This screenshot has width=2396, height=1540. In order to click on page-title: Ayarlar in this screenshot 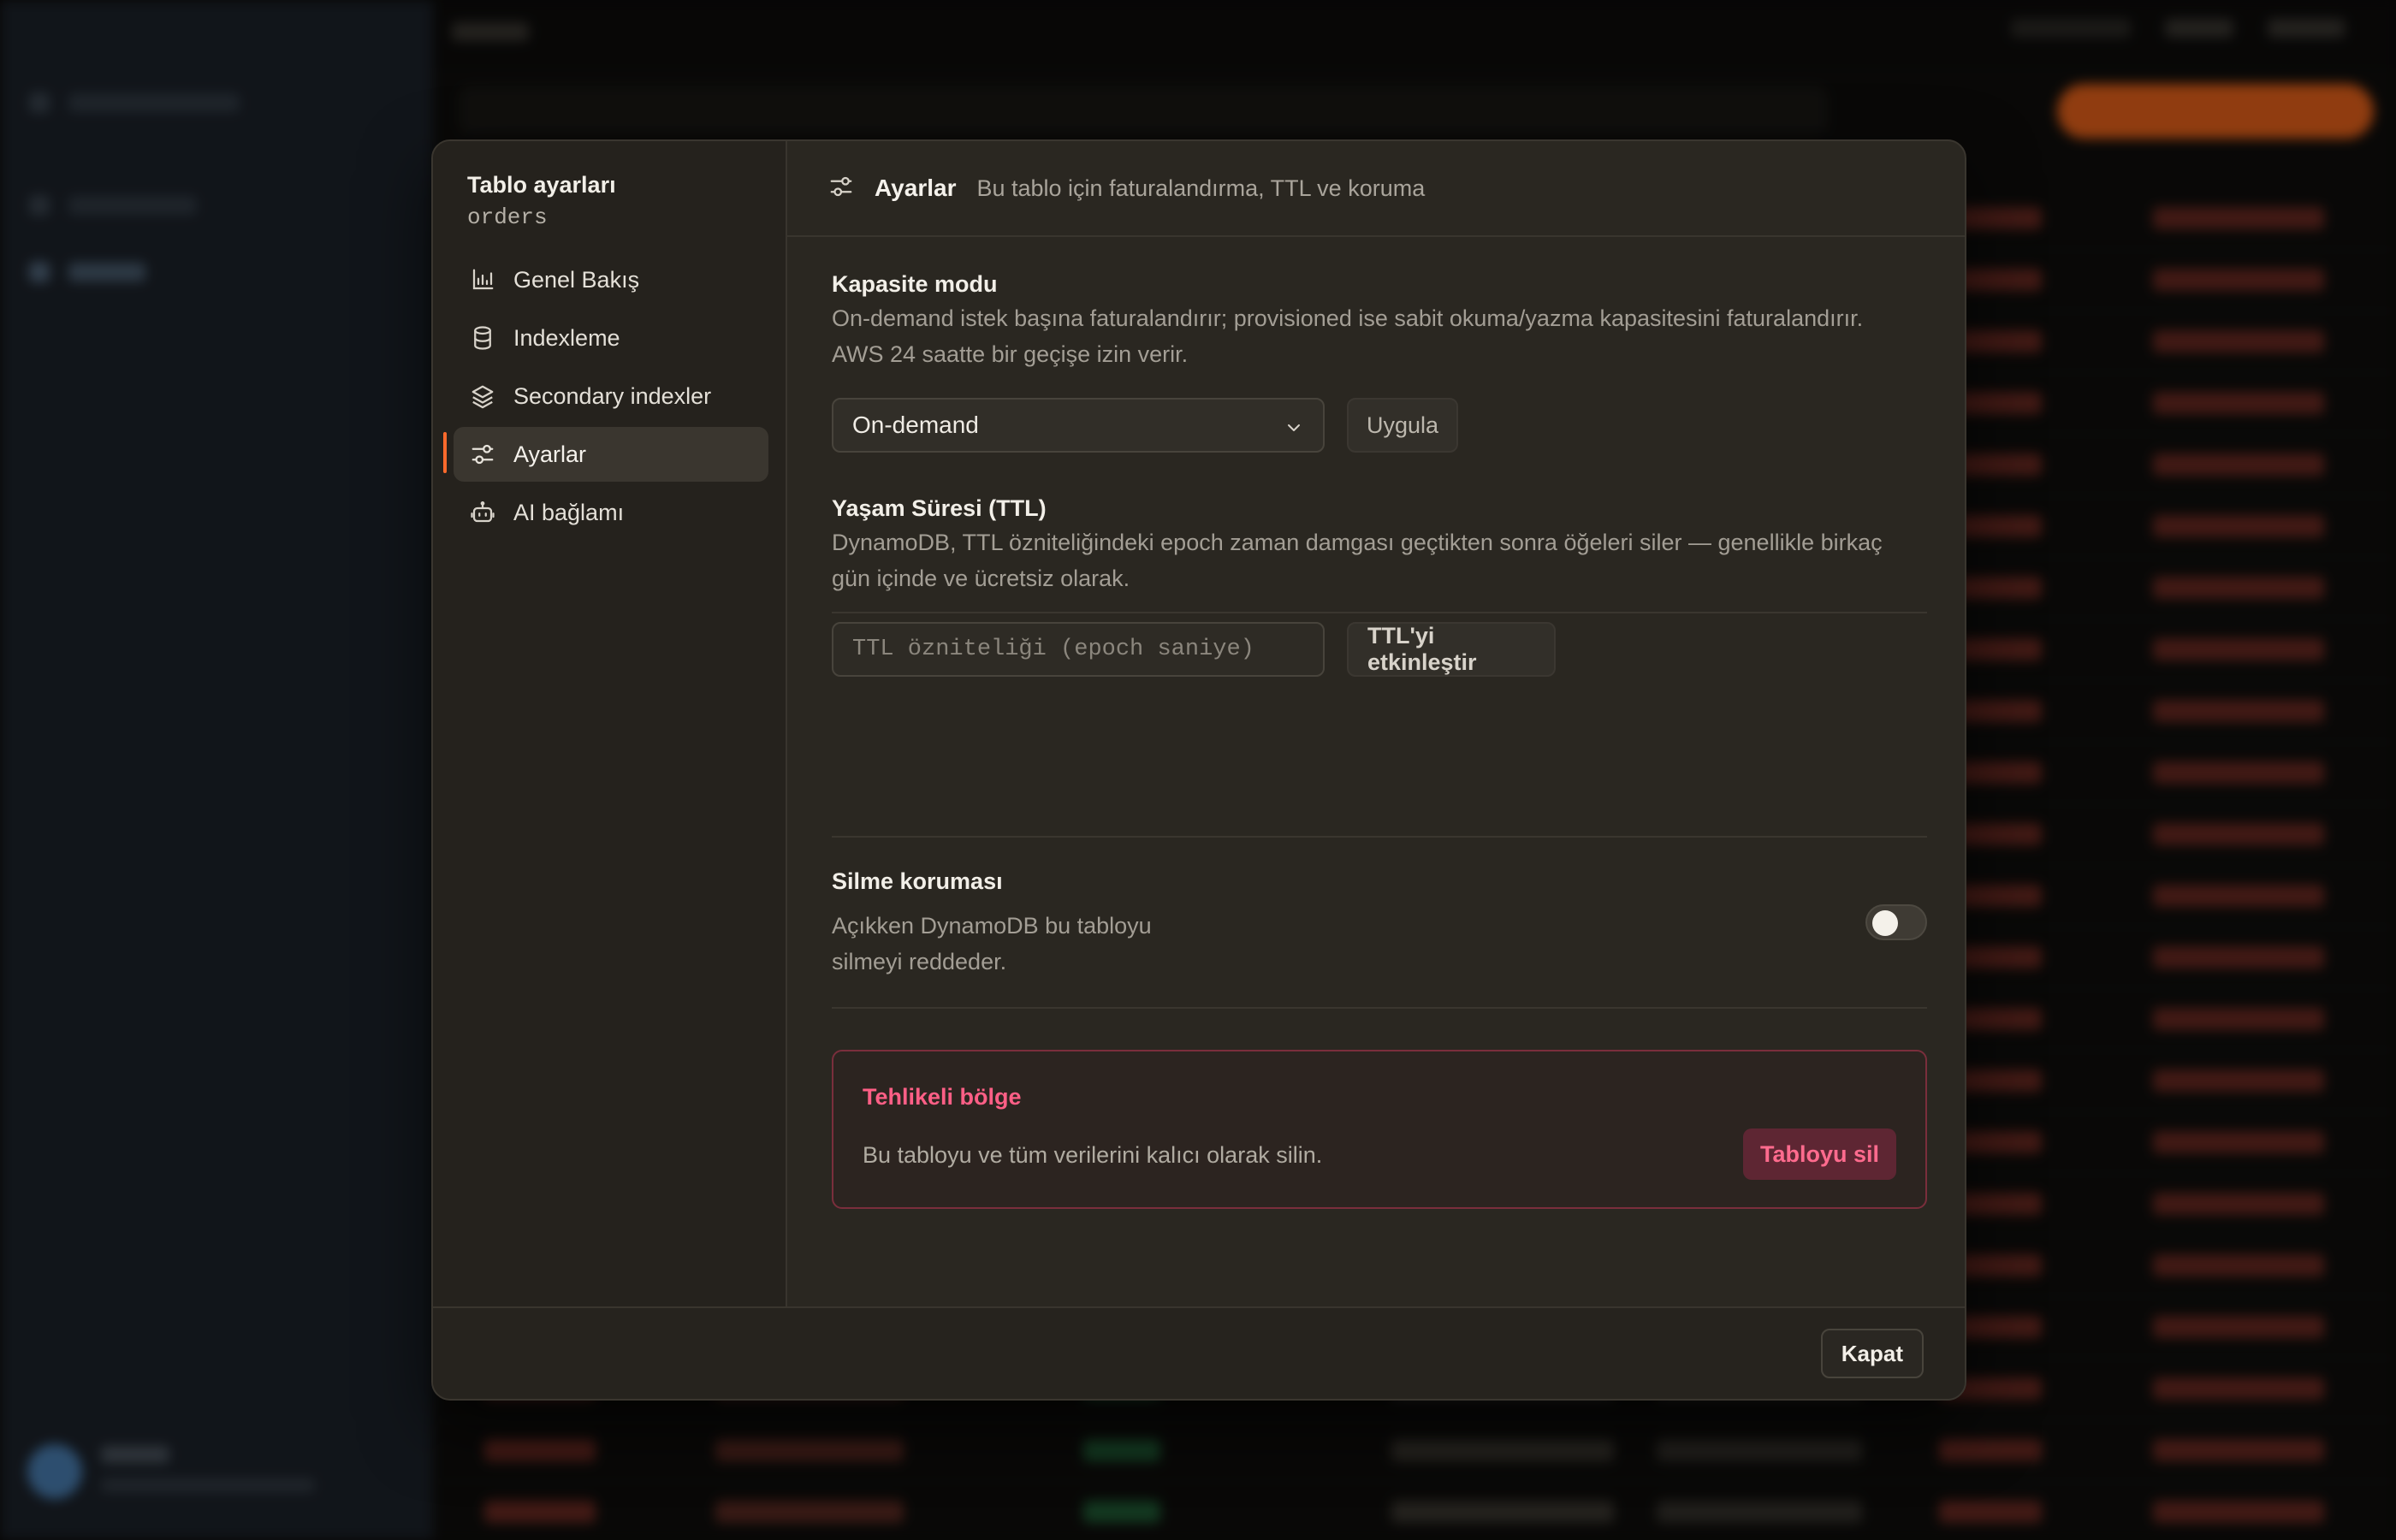, I will do `click(916, 188)`.